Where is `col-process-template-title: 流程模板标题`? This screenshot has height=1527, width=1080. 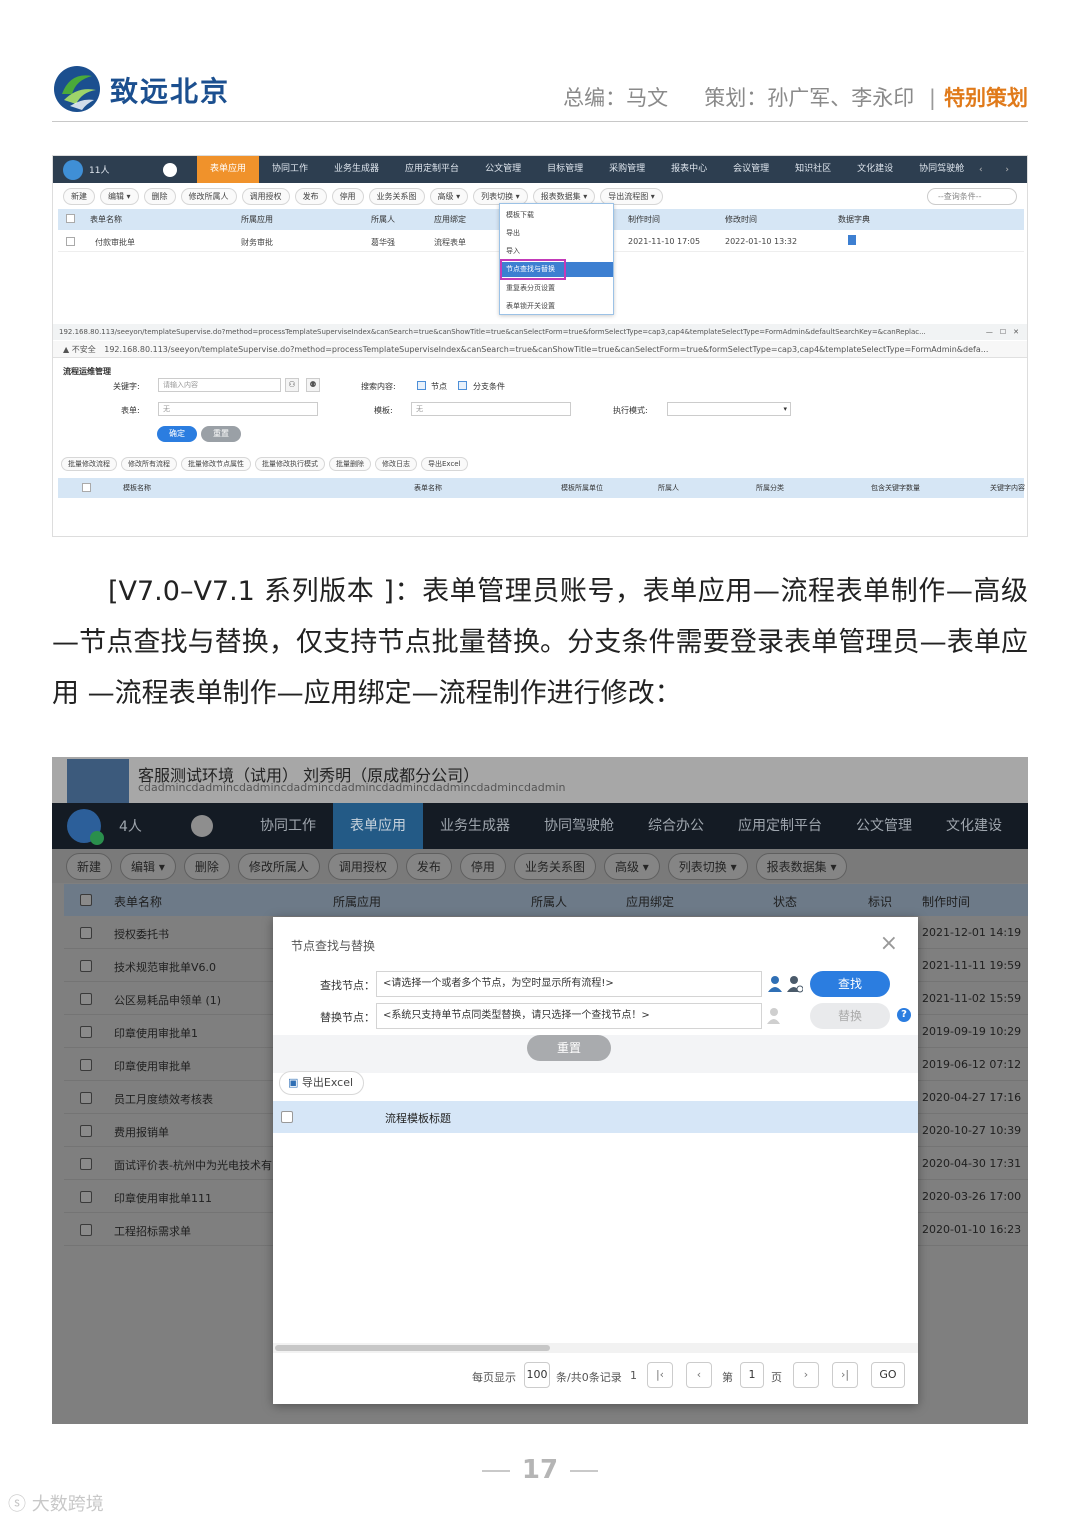 col-process-template-title: 流程模板标题 is located at coordinates (418, 1118).